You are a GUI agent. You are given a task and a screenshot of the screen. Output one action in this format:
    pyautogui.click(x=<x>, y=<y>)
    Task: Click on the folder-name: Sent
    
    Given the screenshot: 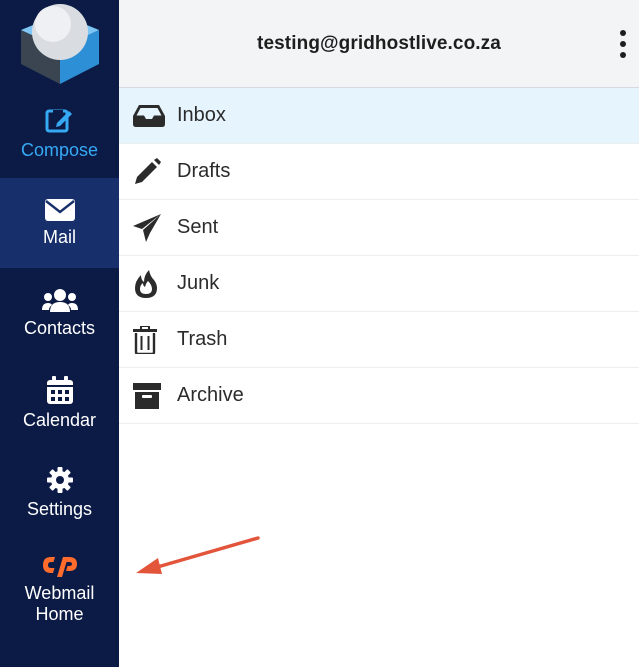 What is the action you would take?
    pyautogui.click(x=198, y=227)
    